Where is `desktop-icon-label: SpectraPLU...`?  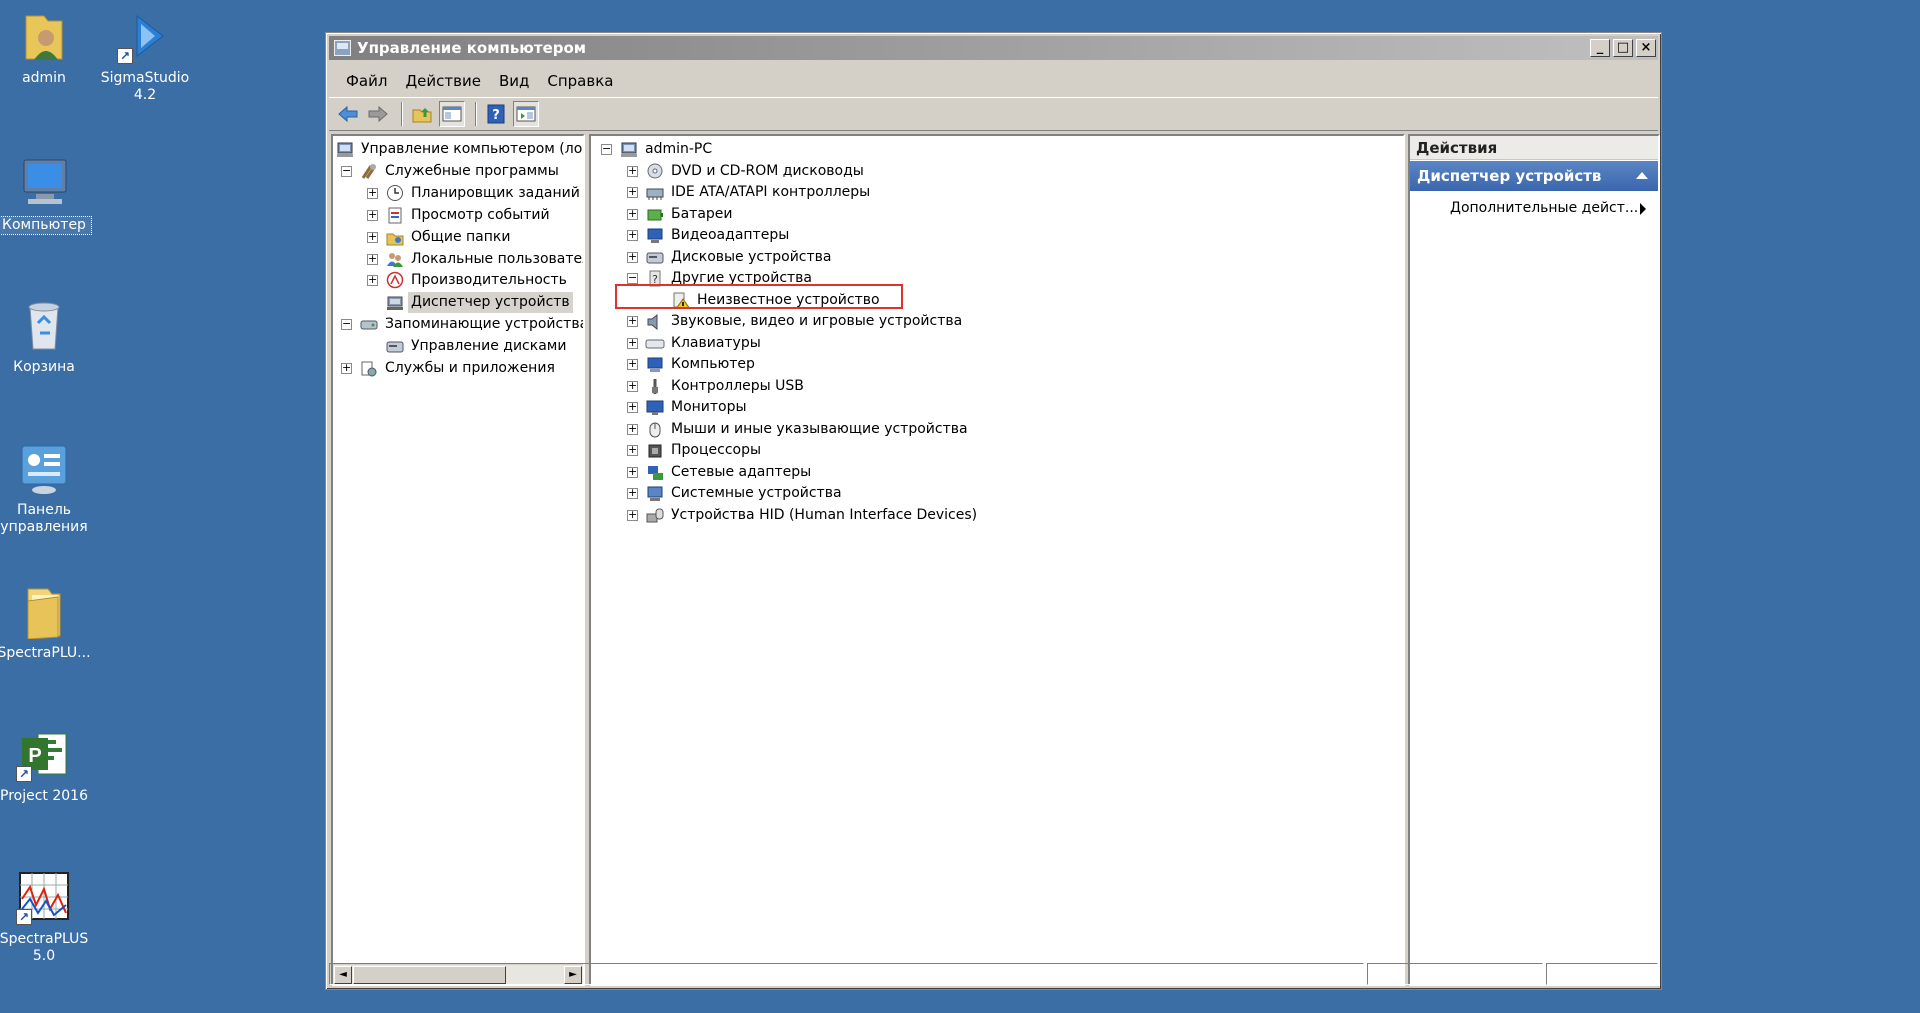 desktop-icon-label: SpectraPLU... is located at coordinates (45, 653).